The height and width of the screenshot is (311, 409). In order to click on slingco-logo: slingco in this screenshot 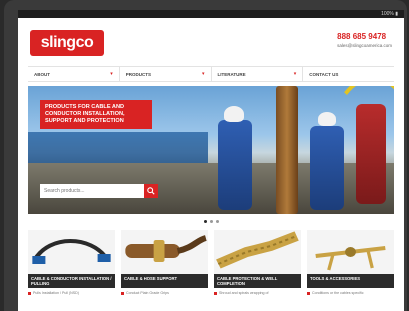, I will do `click(67, 43)`.